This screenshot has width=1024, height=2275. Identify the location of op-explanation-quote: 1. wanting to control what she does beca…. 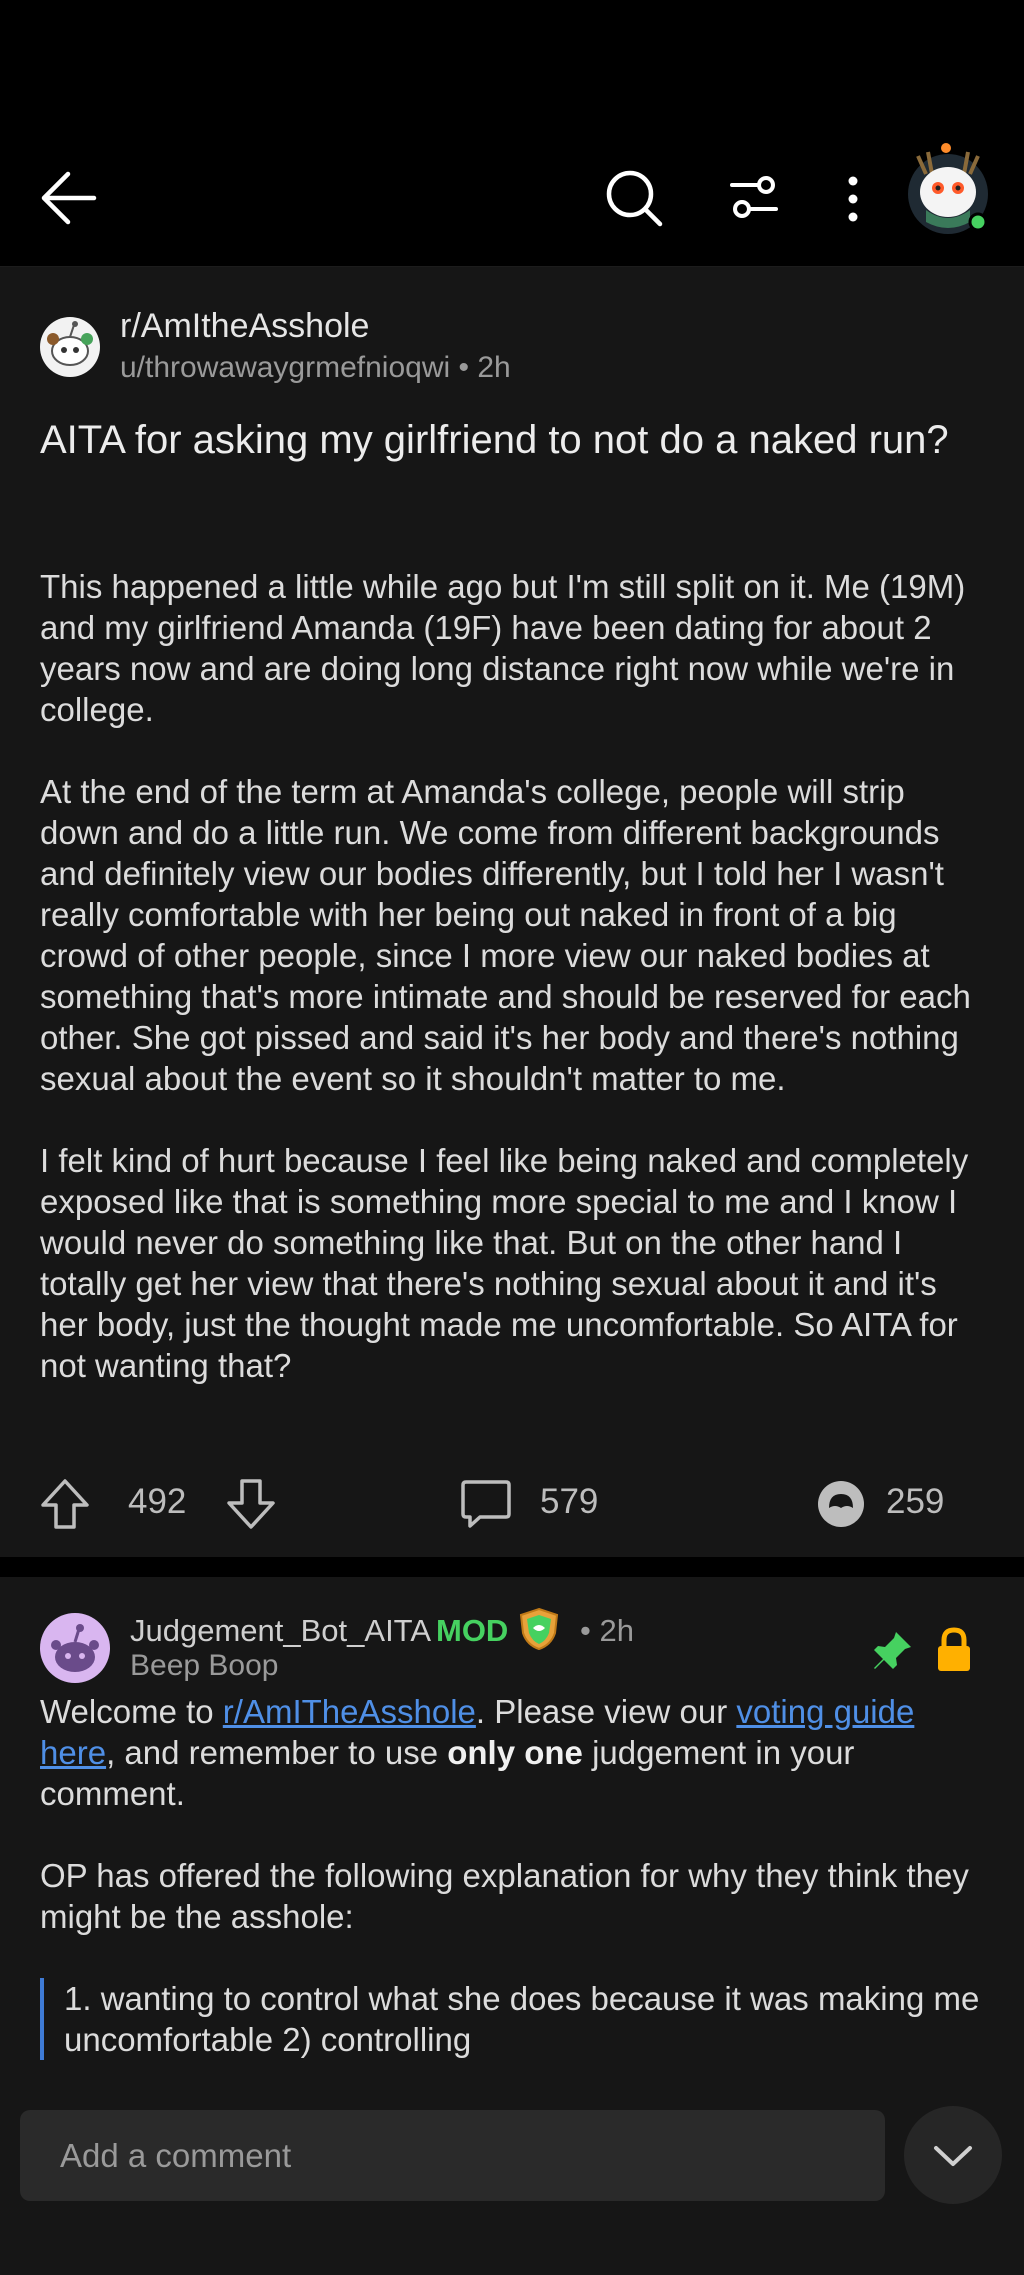
(515, 2019).